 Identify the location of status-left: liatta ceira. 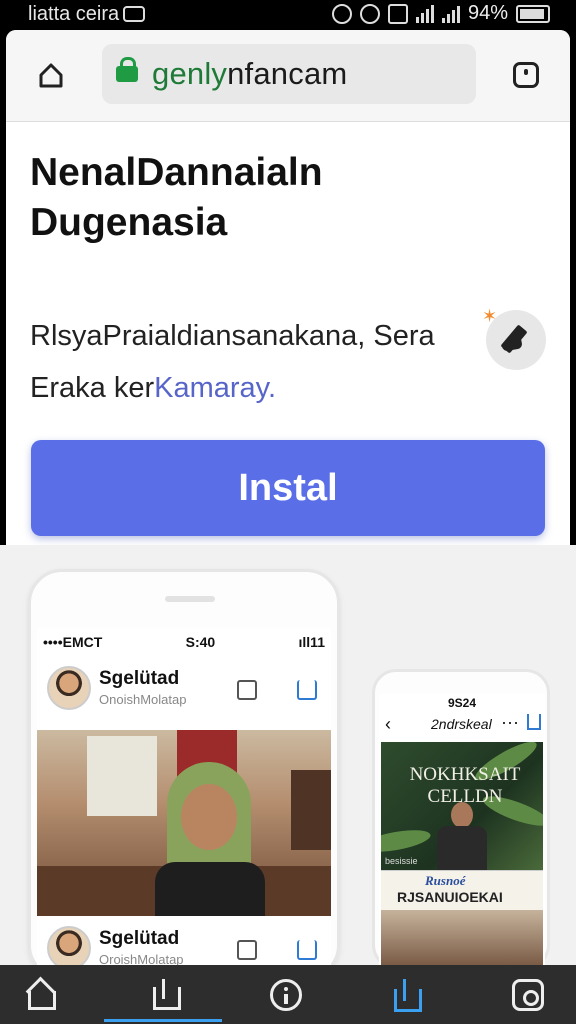
(87, 14).